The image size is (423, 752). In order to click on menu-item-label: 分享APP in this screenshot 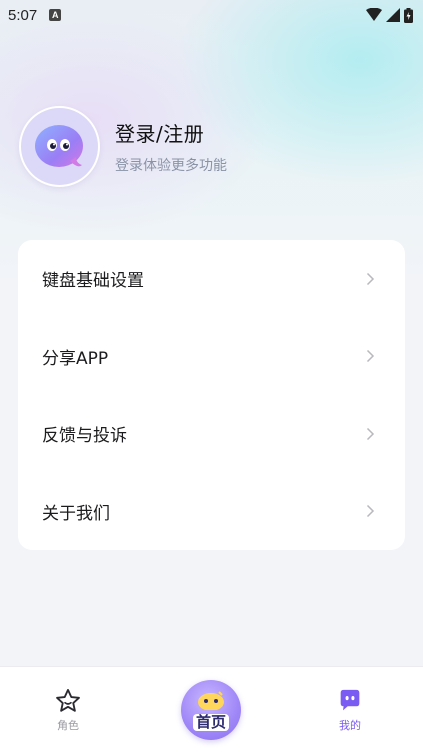, I will do `click(75, 358)`.